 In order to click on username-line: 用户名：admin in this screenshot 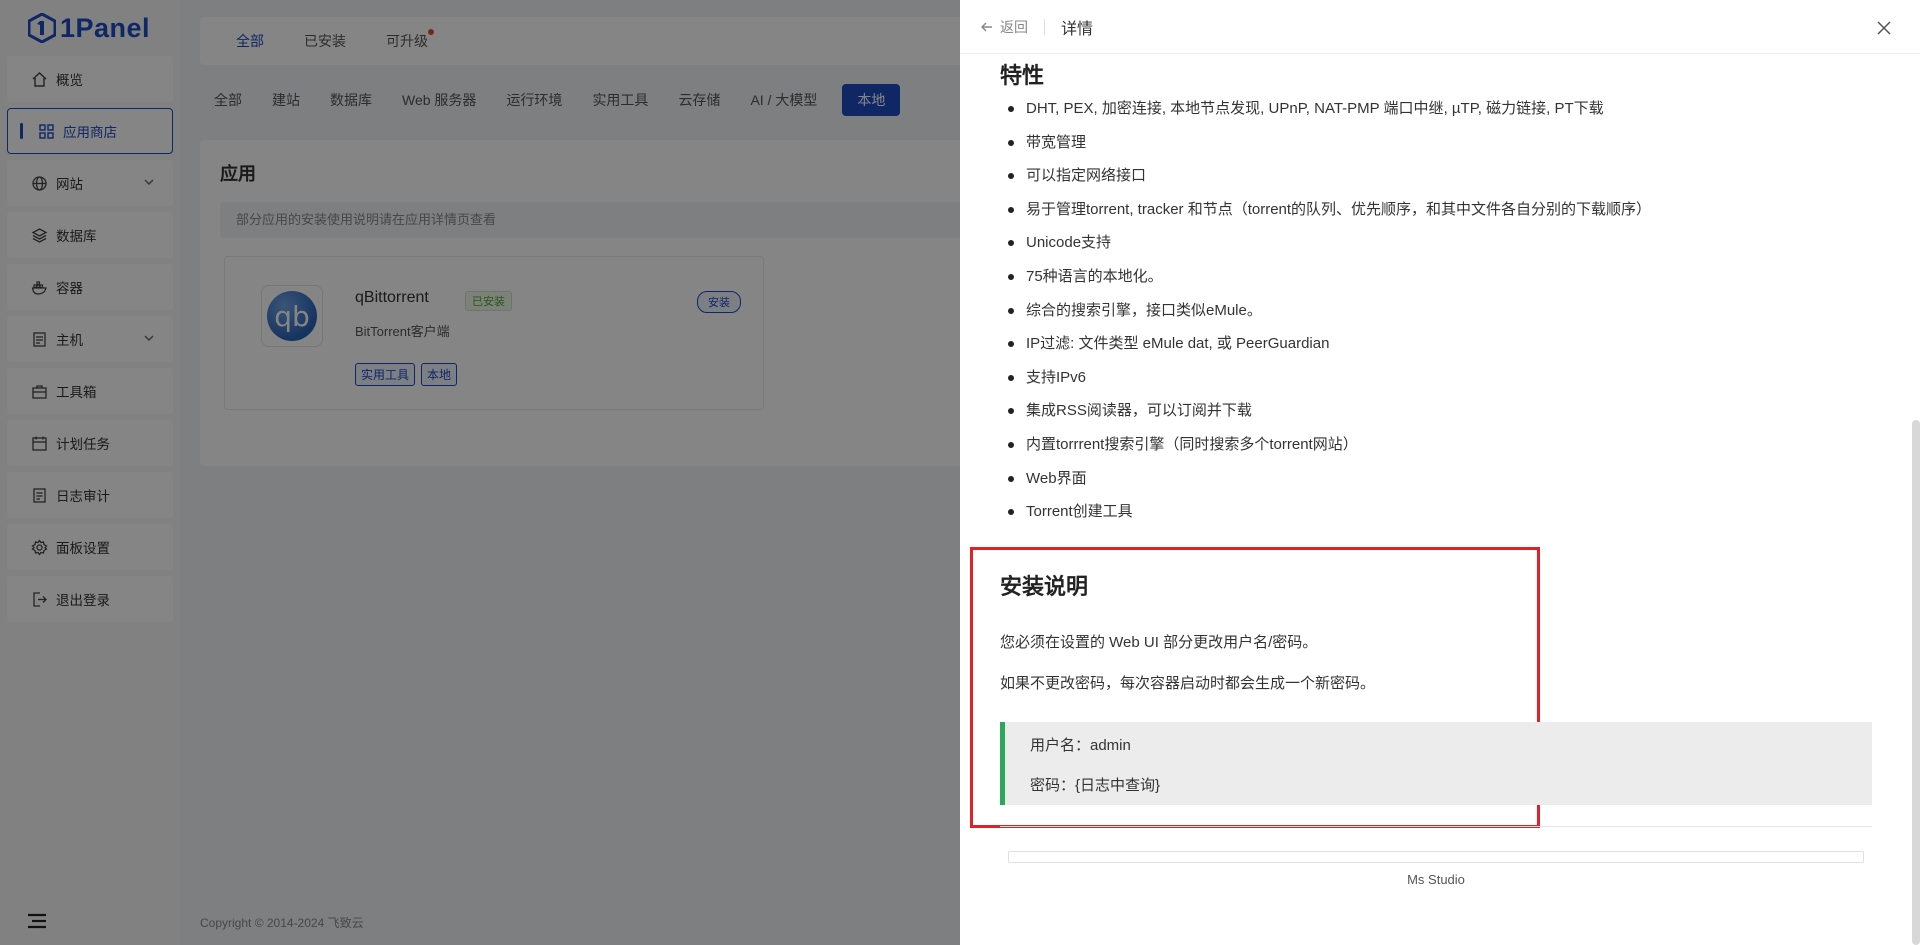, I will do `click(1080, 745)`.